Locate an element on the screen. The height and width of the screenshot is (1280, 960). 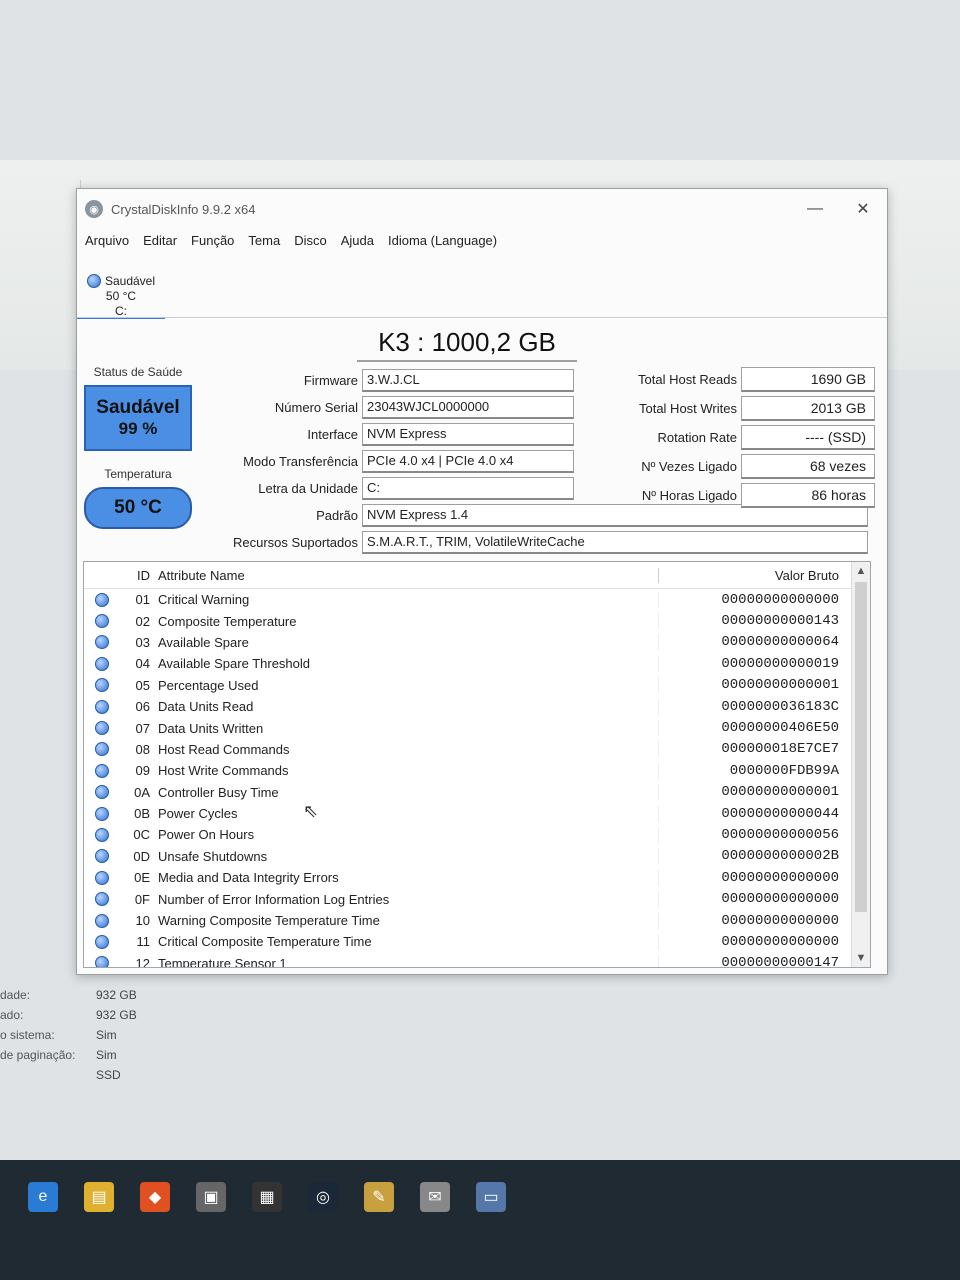
taskbar: e ▤ ◆ ▣ ▦ ◎ ✎ ✉ ▭ is located at coordinates (480, 1220).